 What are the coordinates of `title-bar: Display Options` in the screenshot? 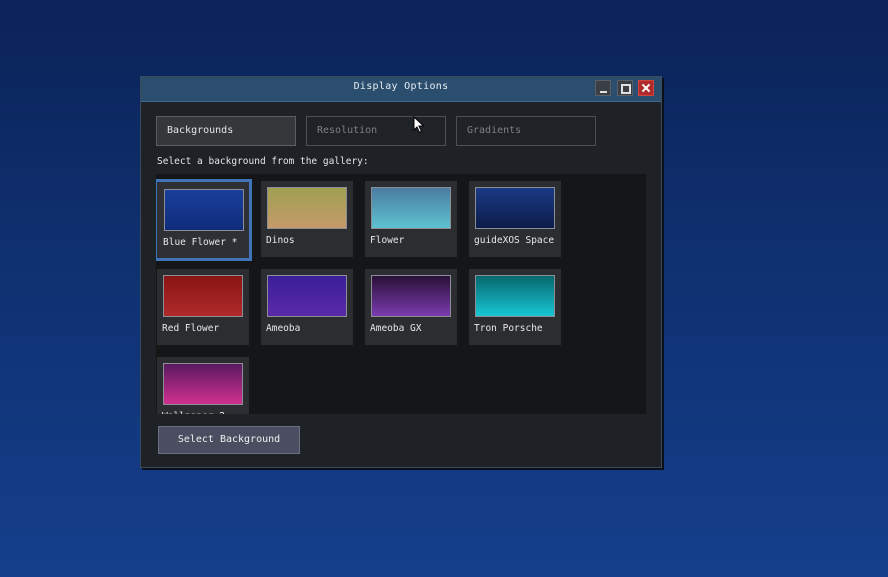 It's located at (401, 89).